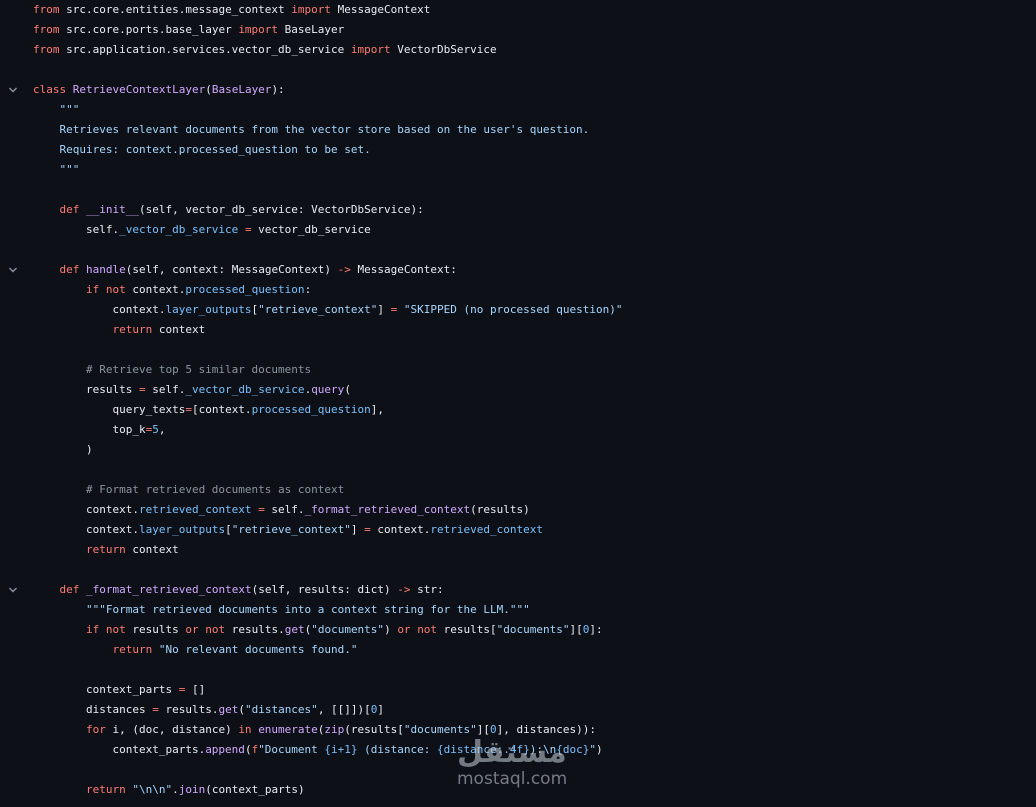  Describe the element at coordinates (106, 689) in the screenshot. I see `code-token: context_parts` at that location.